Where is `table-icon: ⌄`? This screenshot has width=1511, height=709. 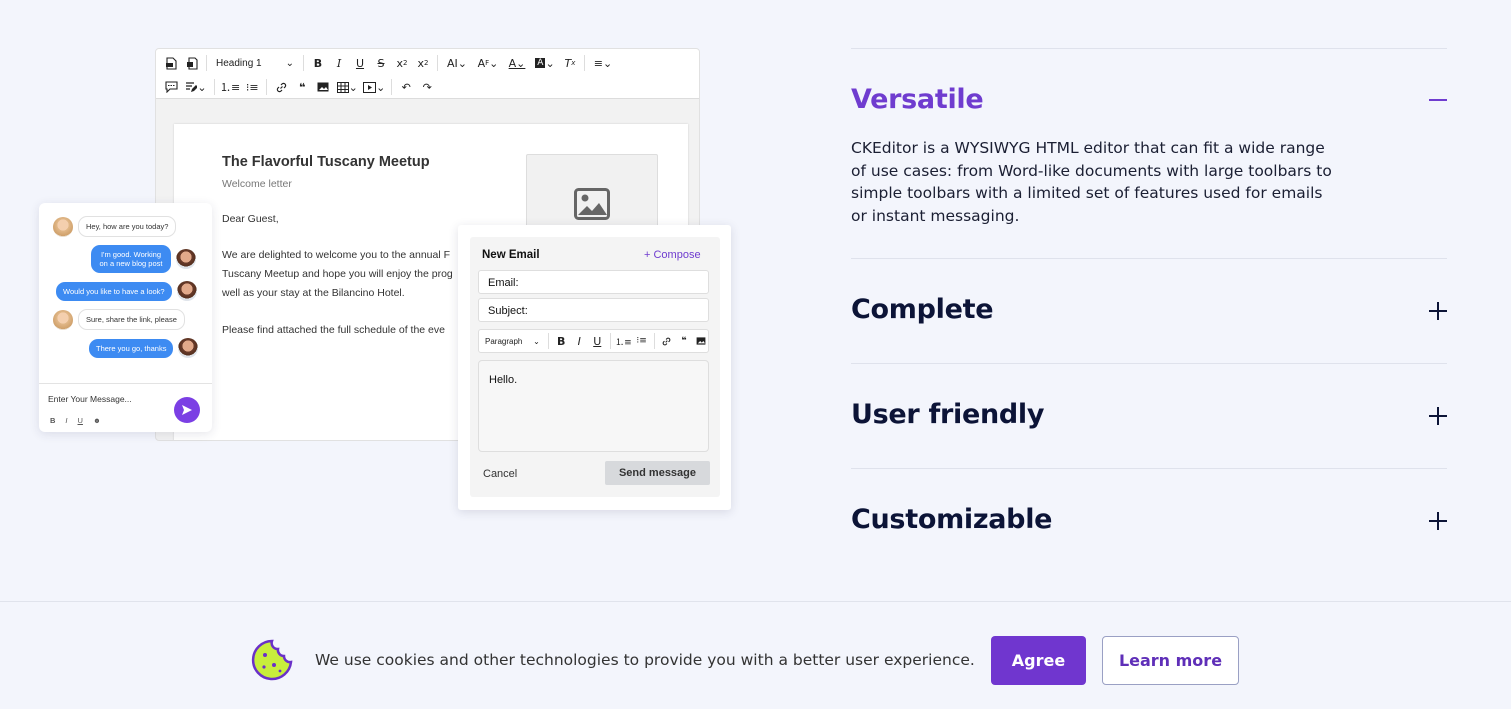
table-icon: ⌄ is located at coordinates (347, 87).